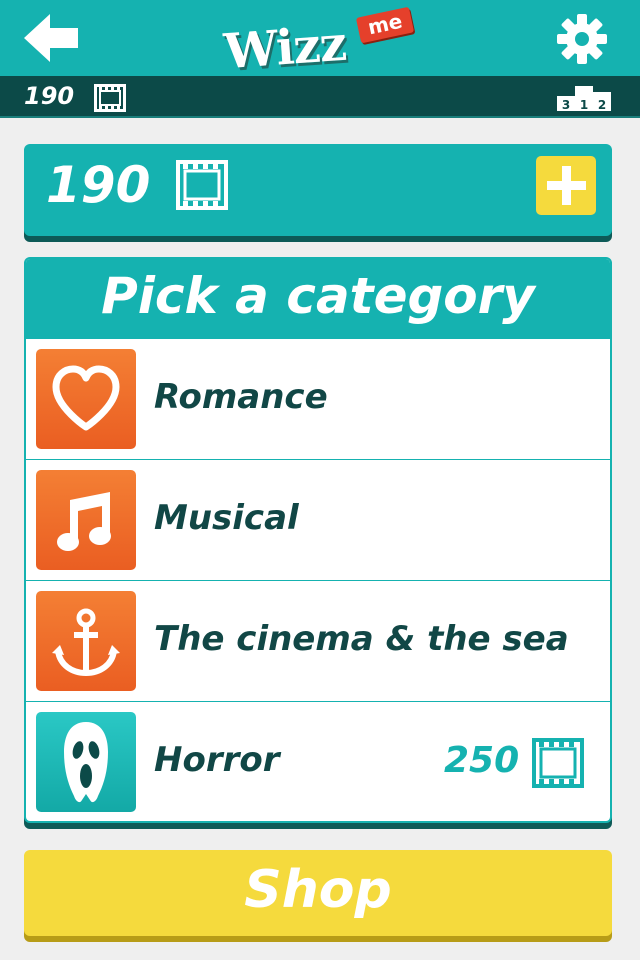 The image size is (640, 960). I want to click on anchor-icon, so click(86, 642).